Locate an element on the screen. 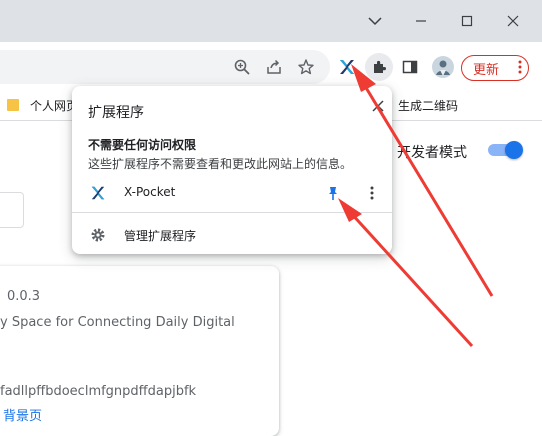  minimize-icon is located at coordinates (421, 21).